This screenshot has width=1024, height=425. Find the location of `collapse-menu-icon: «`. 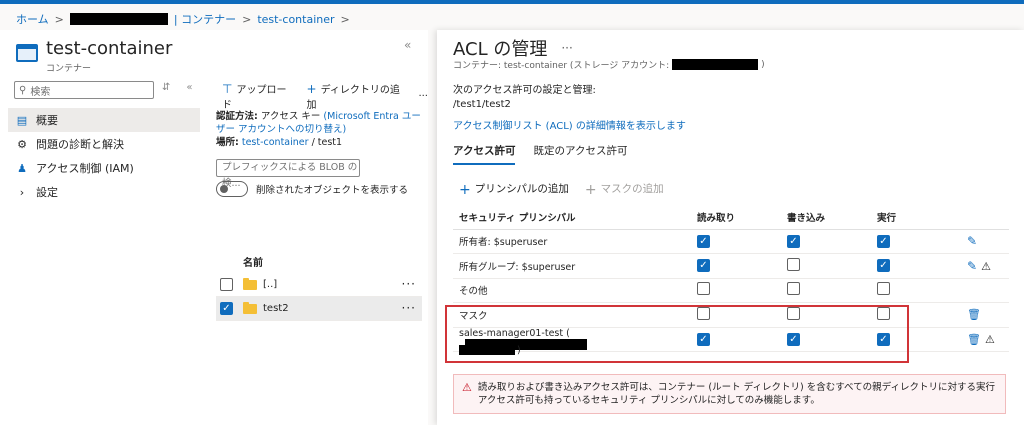

collapse-menu-icon: « is located at coordinates (189, 87).